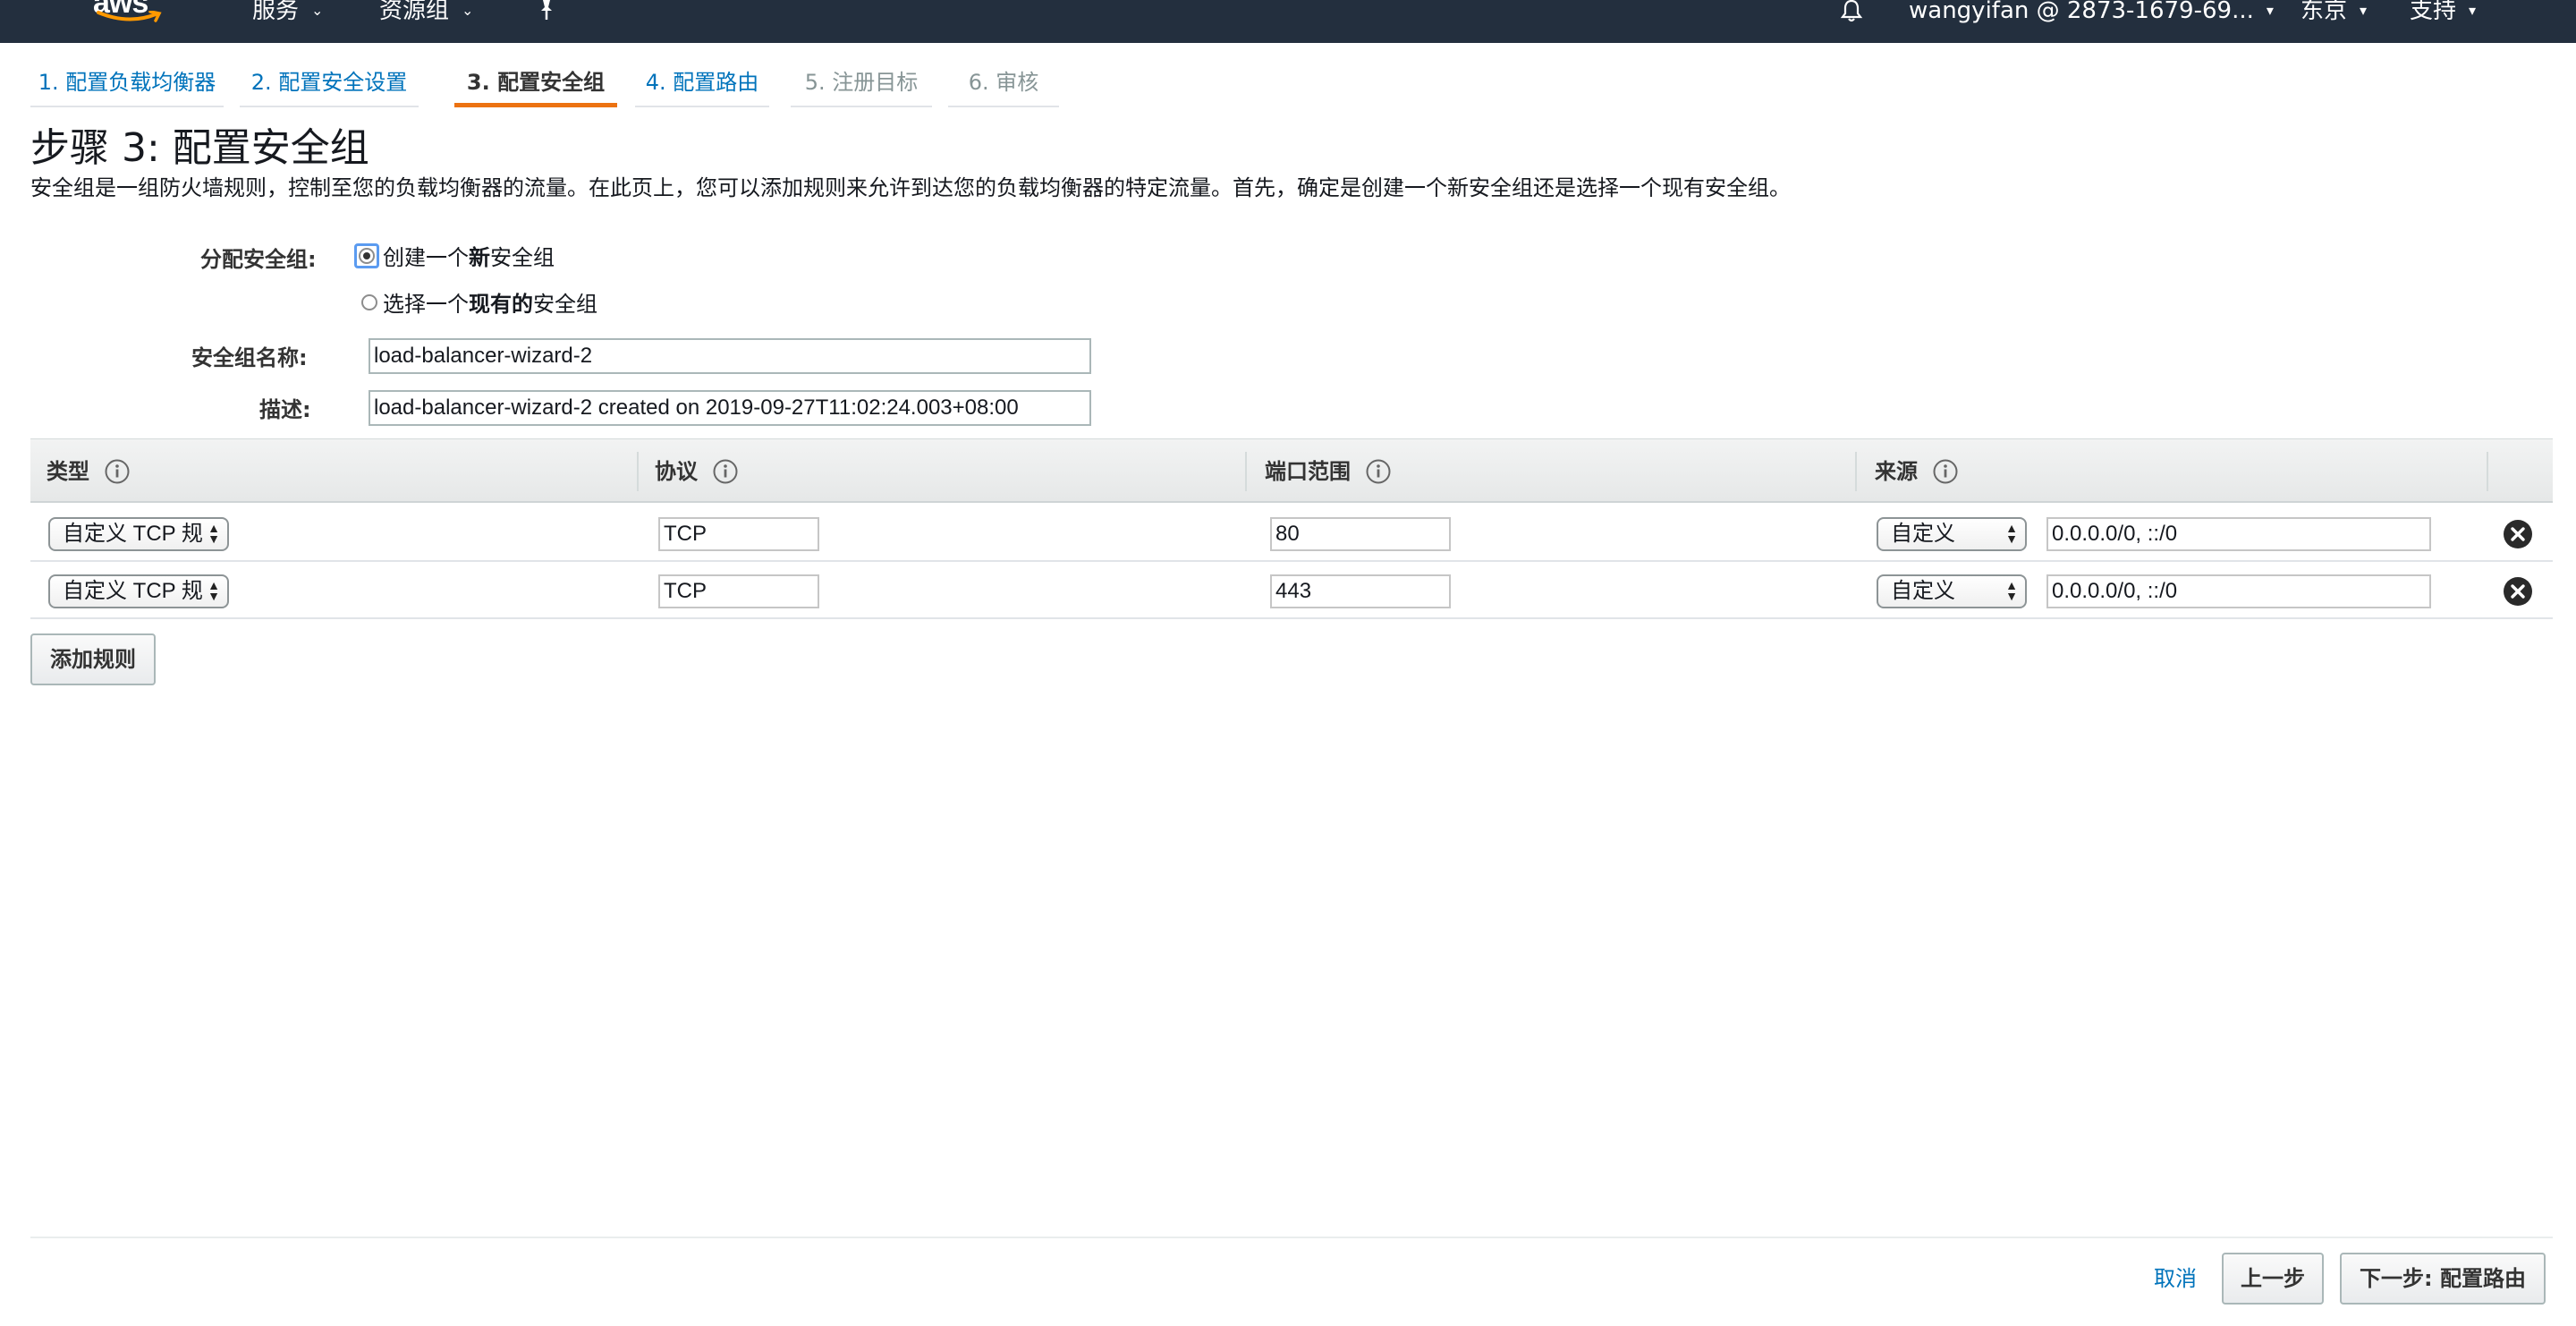 The height and width of the screenshot is (1326, 2576). I want to click on radio-create-new-security-group: 创建一个新安全组, so click(454, 255).